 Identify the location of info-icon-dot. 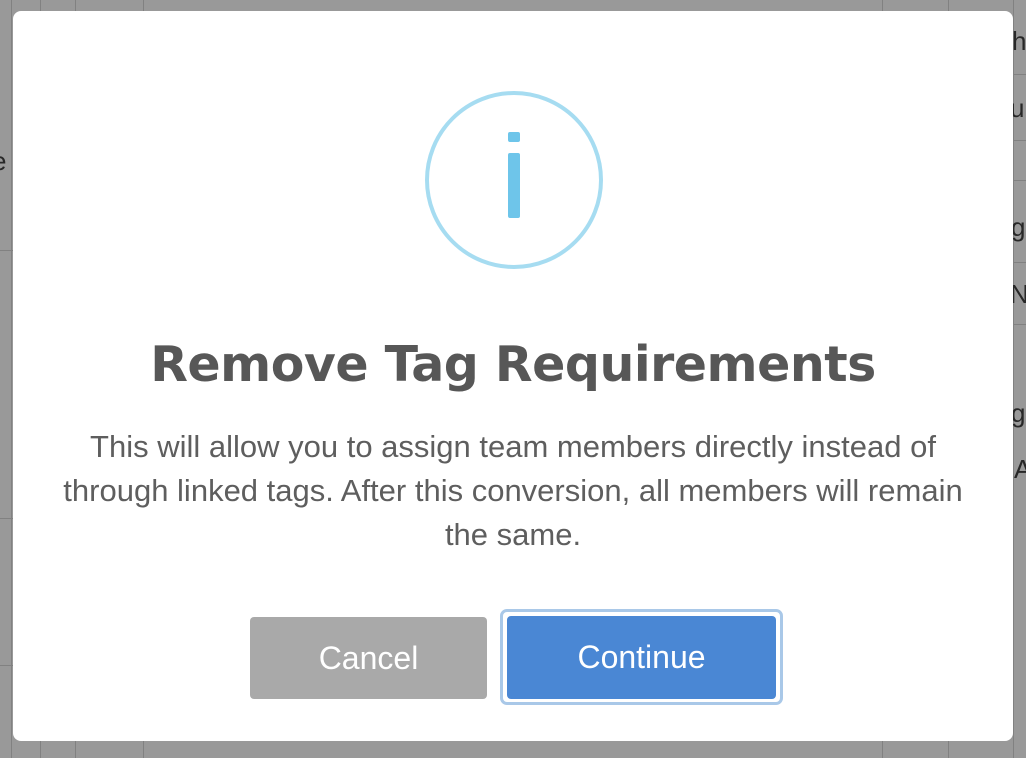
(514, 137).